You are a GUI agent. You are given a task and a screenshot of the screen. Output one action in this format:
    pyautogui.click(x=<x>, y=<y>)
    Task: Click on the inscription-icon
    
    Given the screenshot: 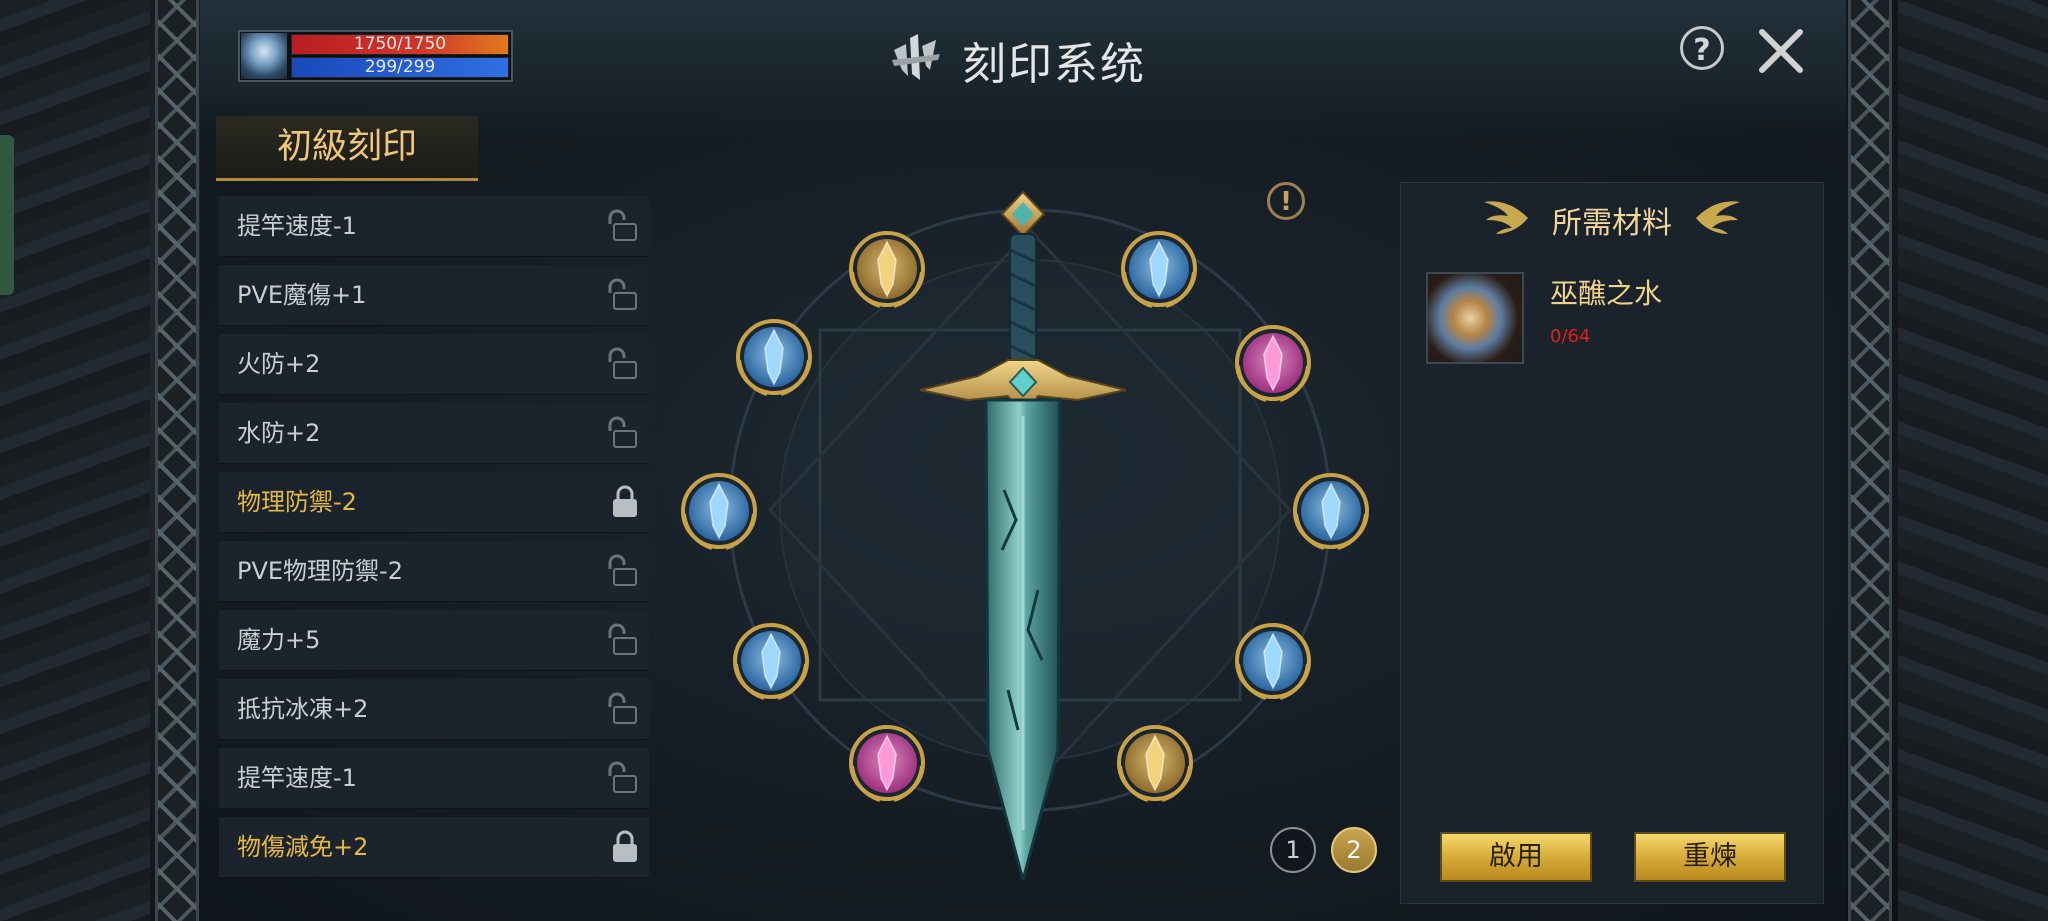 What is the action you would take?
    pyautogui.click(x=916, y=57)
    